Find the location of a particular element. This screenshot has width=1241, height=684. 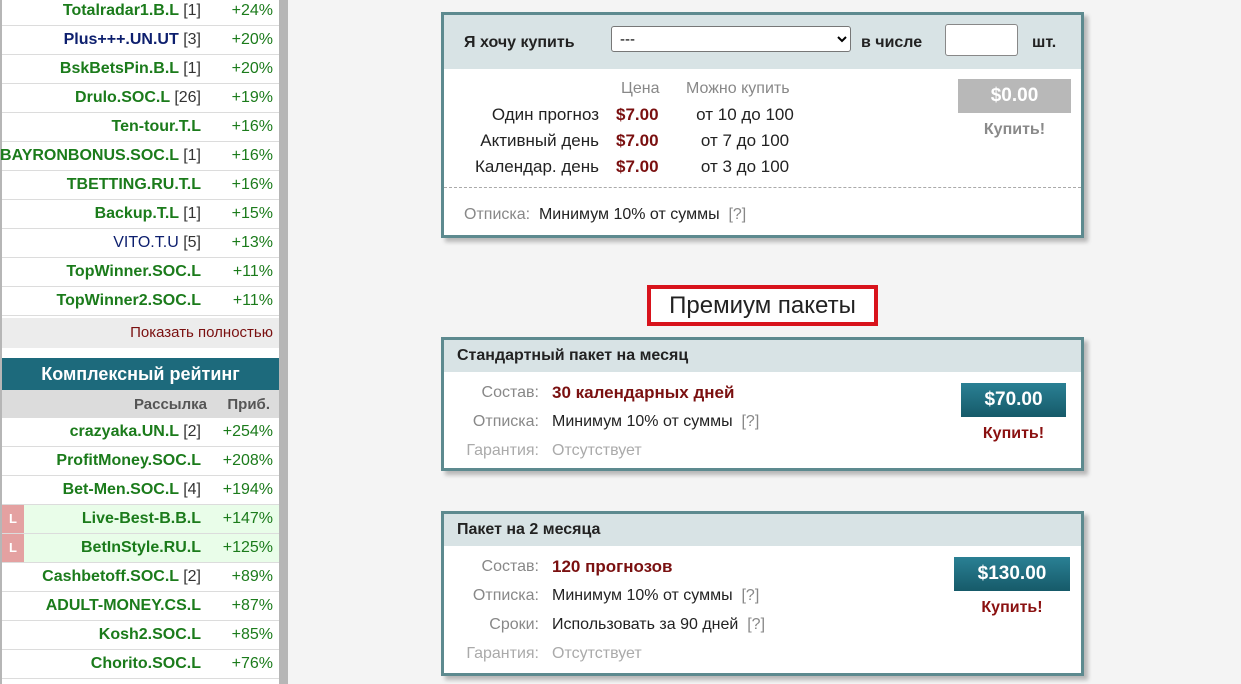

mailing-name: TopWinner2.SOC.L is located at coordinates (128, 300).